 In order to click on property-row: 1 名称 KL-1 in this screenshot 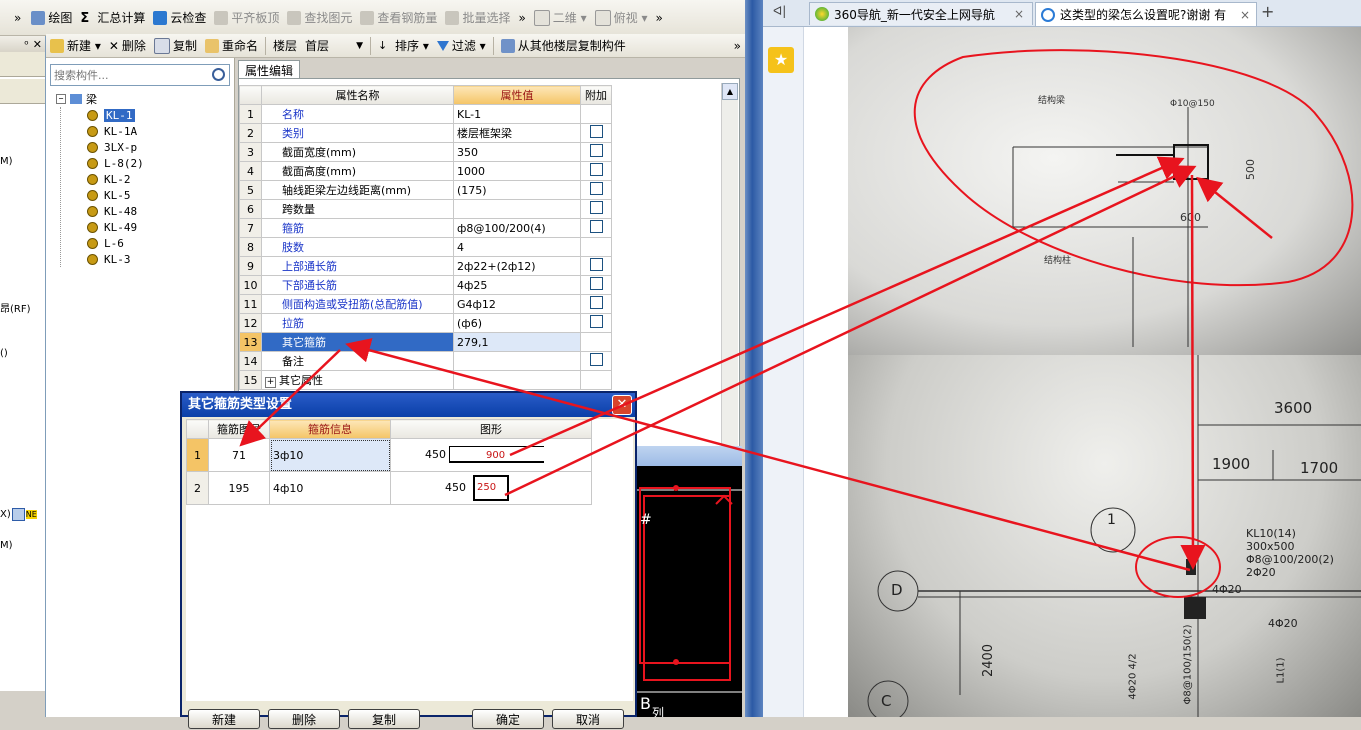, I will do `click(425, 114)`.